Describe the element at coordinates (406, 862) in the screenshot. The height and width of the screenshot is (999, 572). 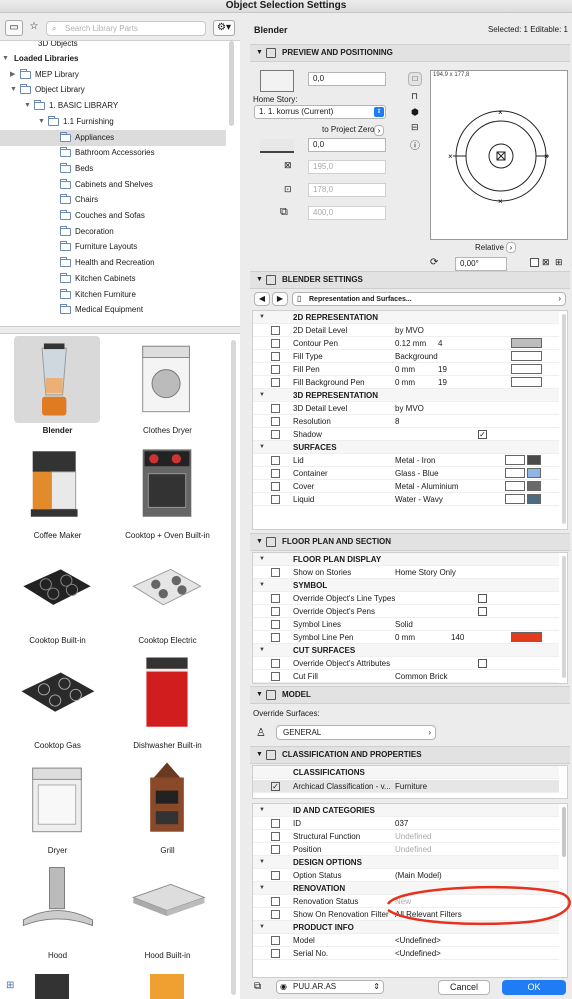
I see `property-group: ▼ DESIGN OPTIONS` at that location.